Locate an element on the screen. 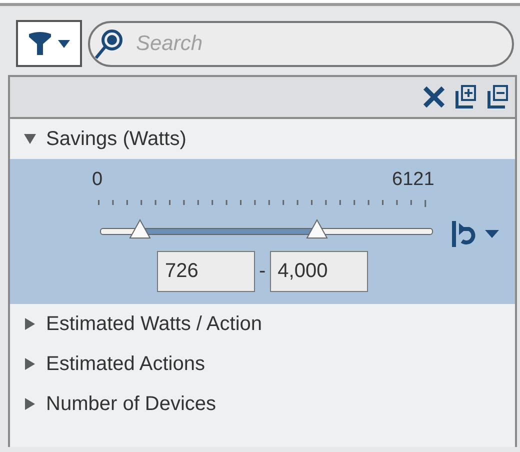 The image size is (520, 452). collapse-arrow-icon is located at coordinates (30, 139).